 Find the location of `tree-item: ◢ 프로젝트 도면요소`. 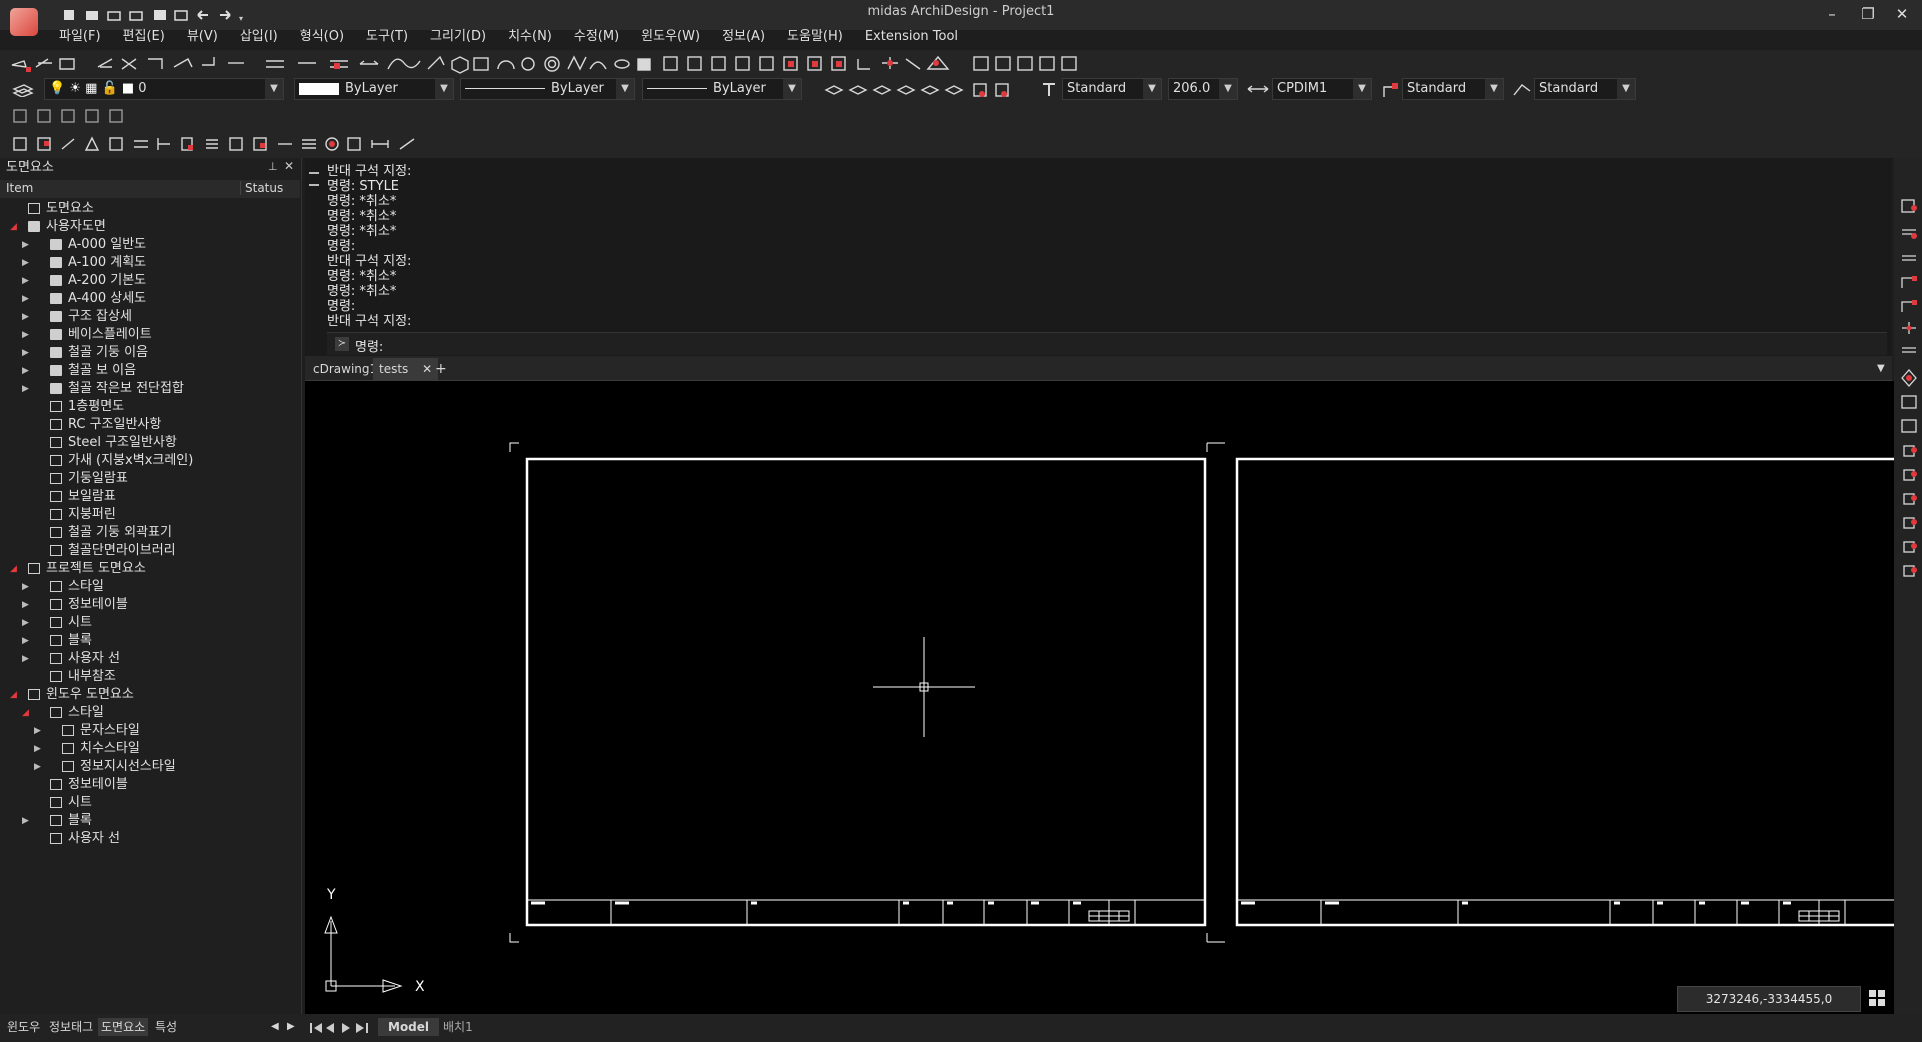

tree-item: ◢ 프로젝트 도면요소 is located at coordinates (150, 569).